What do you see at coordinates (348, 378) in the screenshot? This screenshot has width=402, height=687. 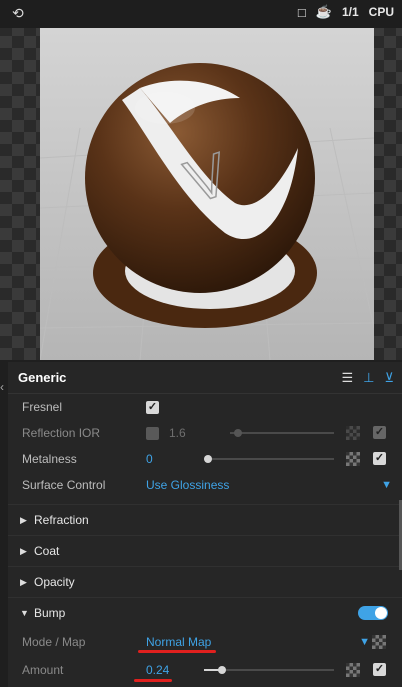 I see `sliders-icon: ☰` at bounding box center [348, 378].